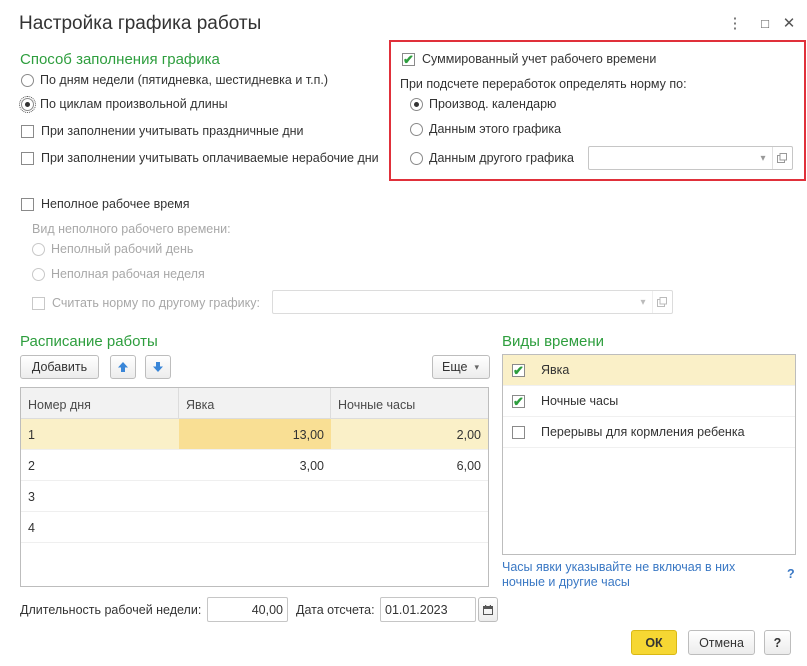  Describe the element at coordinates (131, 229) in the screenshot. I see `part-time-kind-caption: Вид неполного рабочего времени:` at that location.